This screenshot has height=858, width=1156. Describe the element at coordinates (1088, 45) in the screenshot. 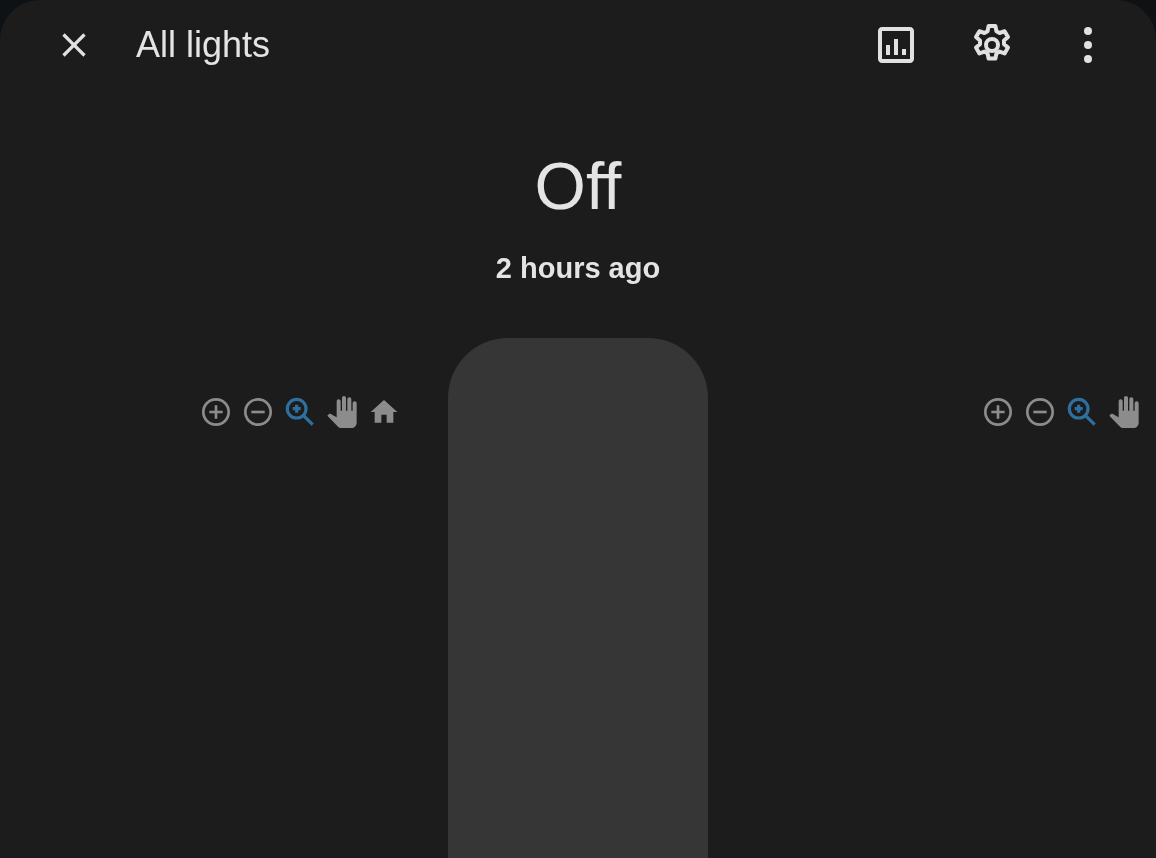

I see `more-options-icon` at that location.